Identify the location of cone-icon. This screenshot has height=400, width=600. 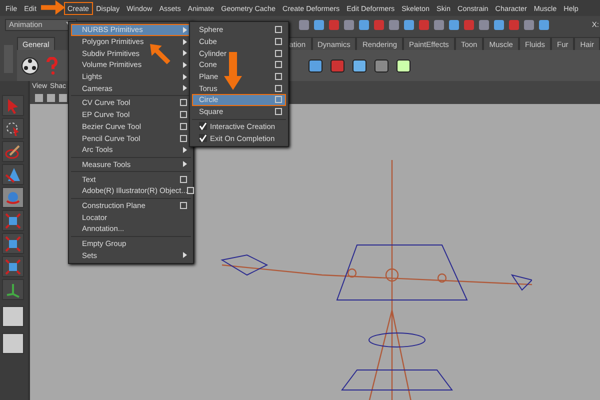
(13, 174).